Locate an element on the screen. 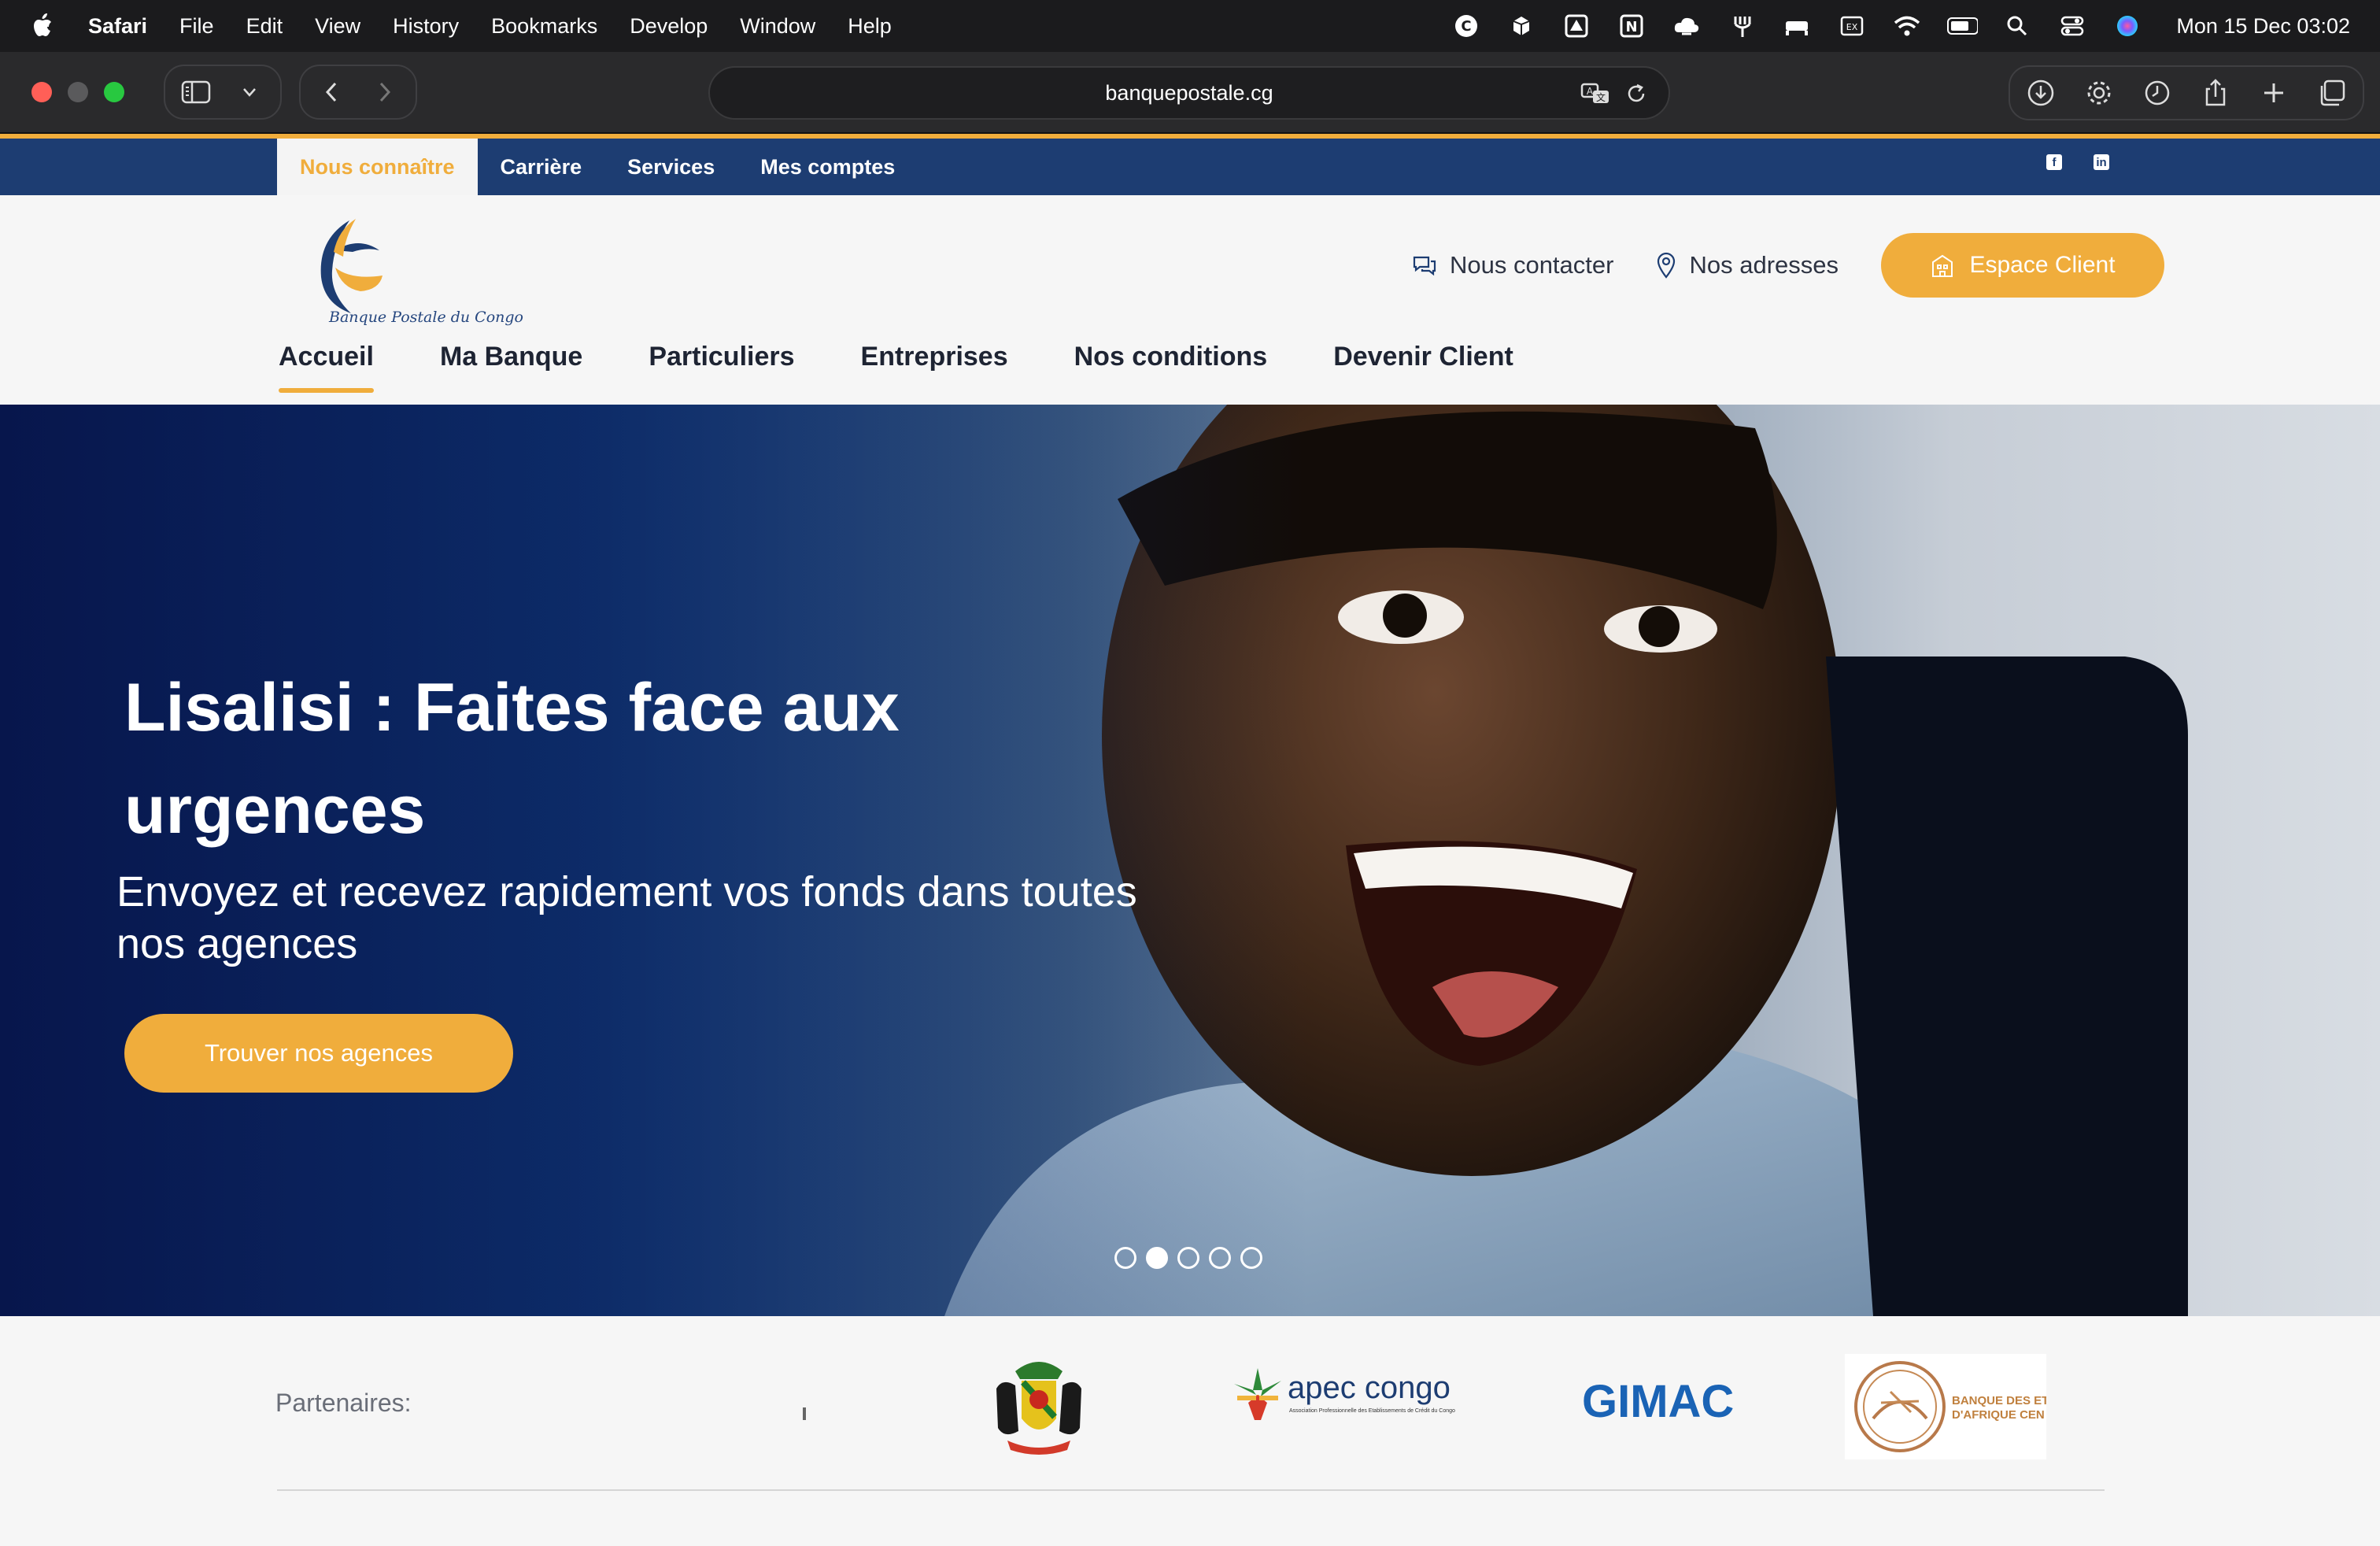 This screenshot has height=1546, width=2380. chat-bubbles-icon is located at coordinates (1424, 266).